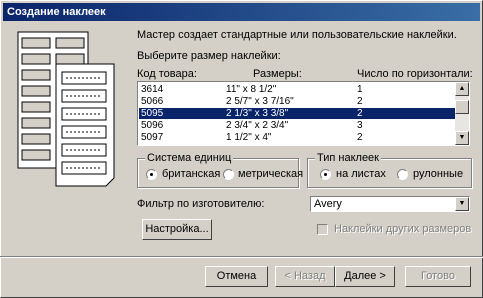 This screenshot has height=298, width=483. Describe the element at coordinates (152, 125) in the screenshot. I see `cell-code: 5096` at that location.